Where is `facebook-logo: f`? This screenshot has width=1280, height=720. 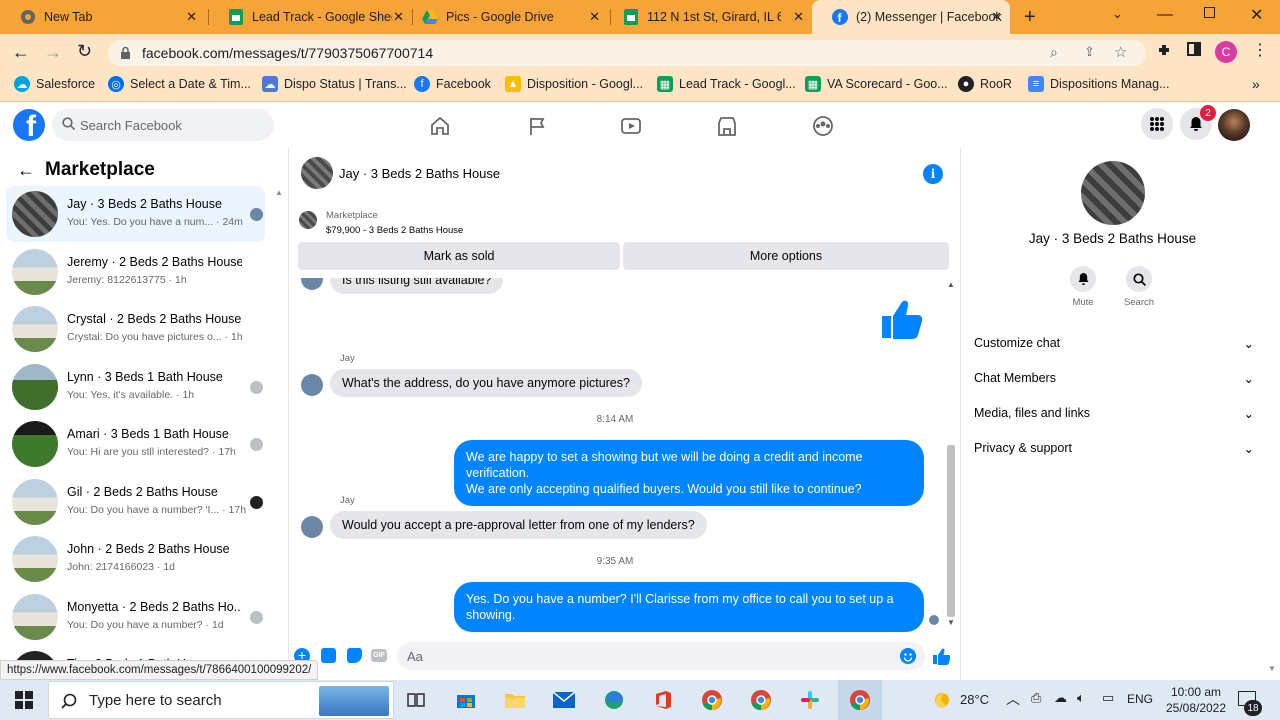 facebook-logo: f is located at coordinates (29, 125).